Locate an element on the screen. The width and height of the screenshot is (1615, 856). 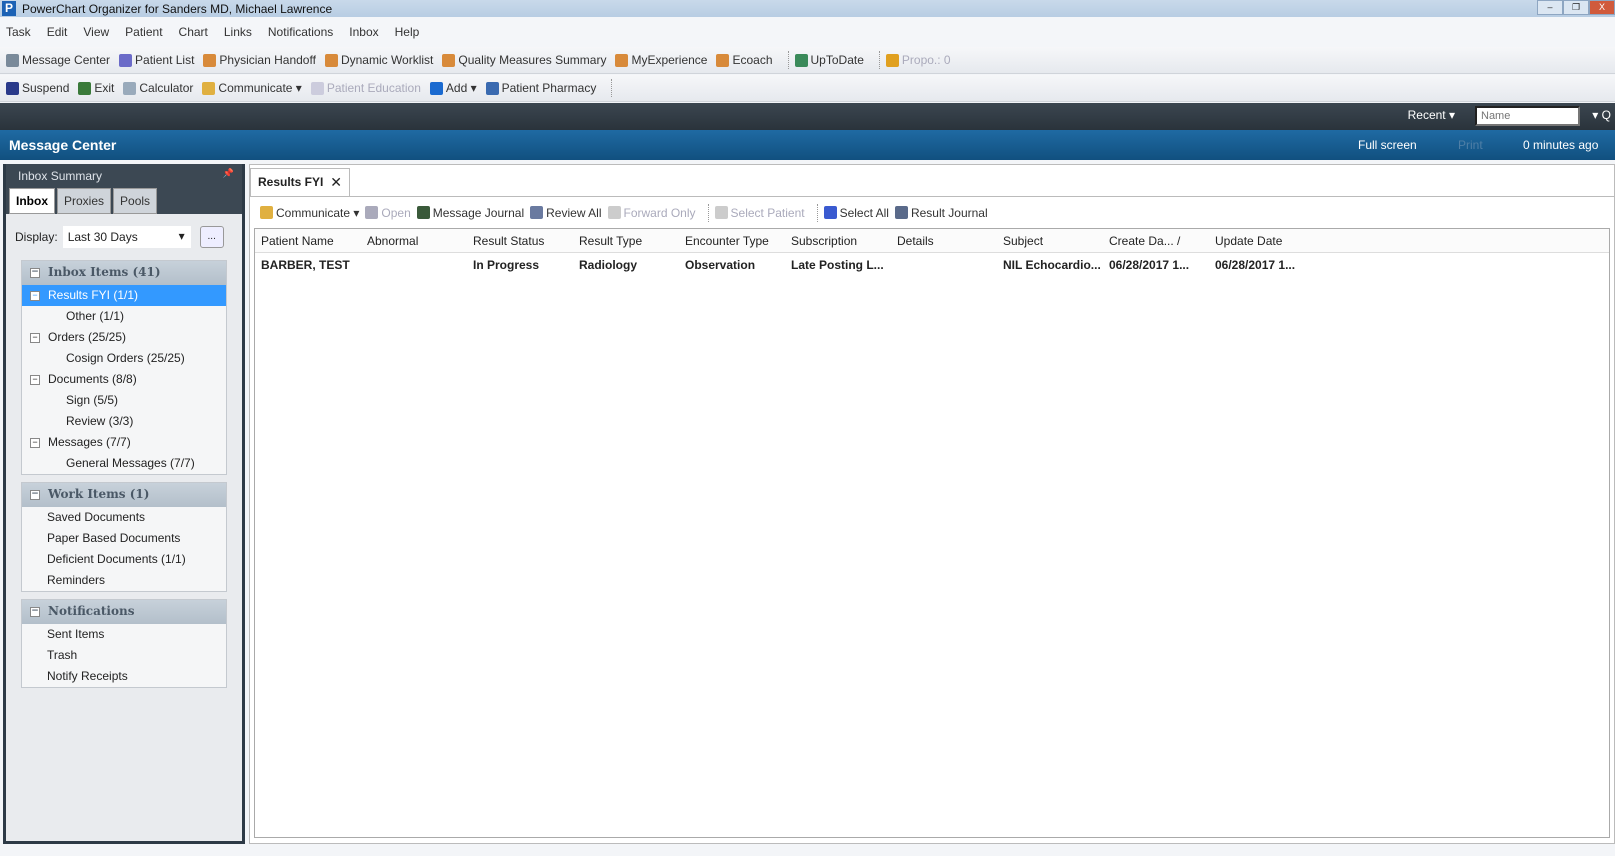
inbox-item: Saved Documents is located at coordinates (124, 517).